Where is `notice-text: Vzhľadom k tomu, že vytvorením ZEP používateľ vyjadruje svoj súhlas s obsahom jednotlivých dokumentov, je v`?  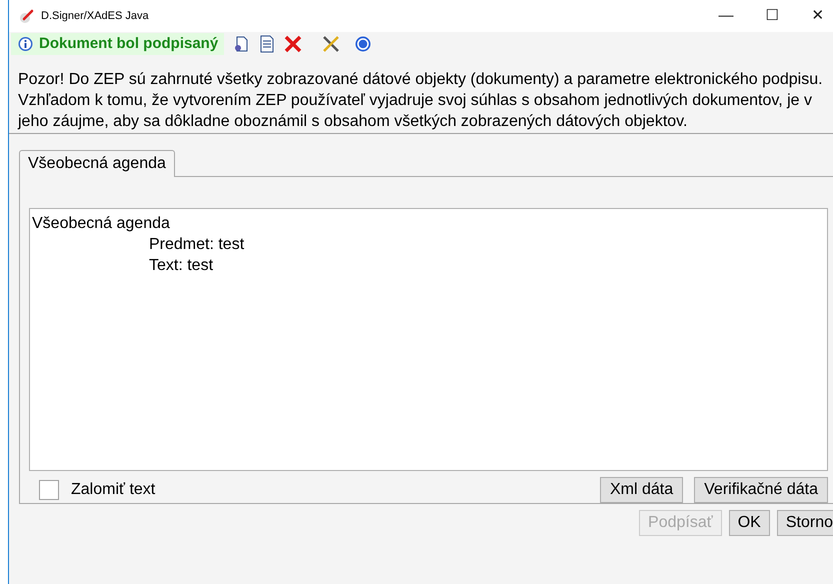
notice-text: Vzhľadom k tomu, že vytvorením ZEP používateľ vyjadruje svoj súhlas s obsahom jednotlivých dokumentov, je v is located at coordinates (415, 101).